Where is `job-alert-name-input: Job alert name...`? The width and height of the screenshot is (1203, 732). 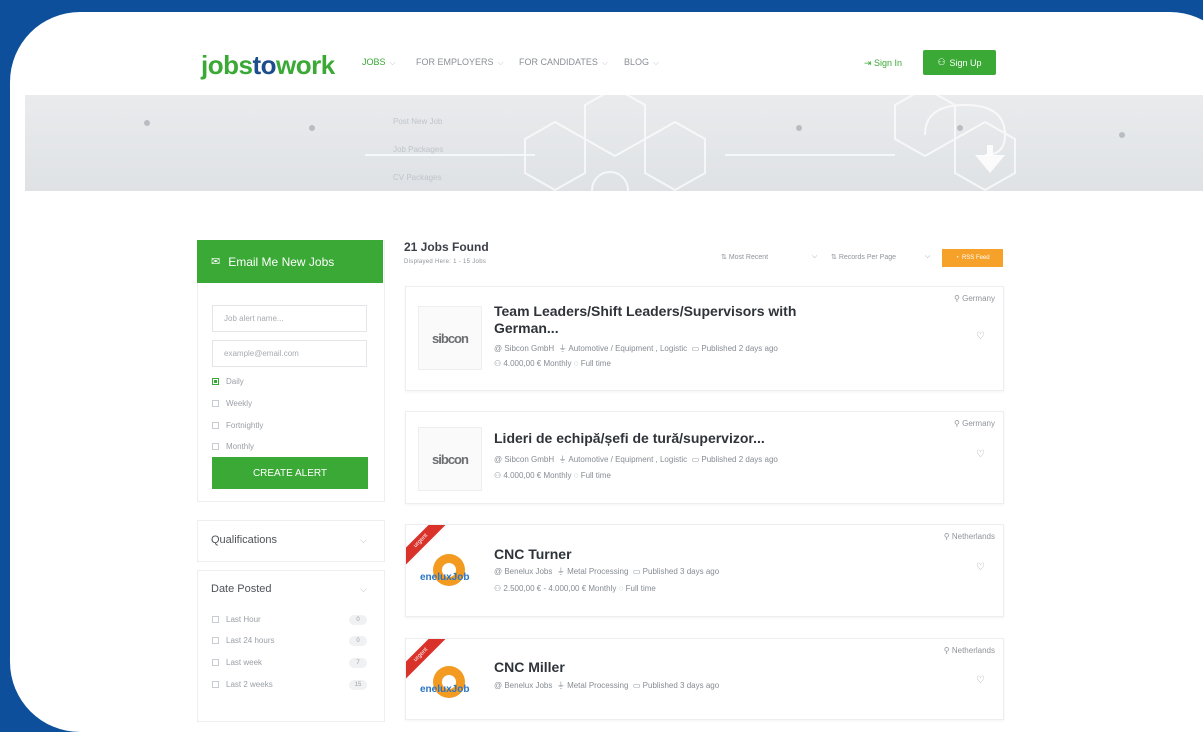 job-alert-name-input: Job alert name... is located at coordinates (289, 318).